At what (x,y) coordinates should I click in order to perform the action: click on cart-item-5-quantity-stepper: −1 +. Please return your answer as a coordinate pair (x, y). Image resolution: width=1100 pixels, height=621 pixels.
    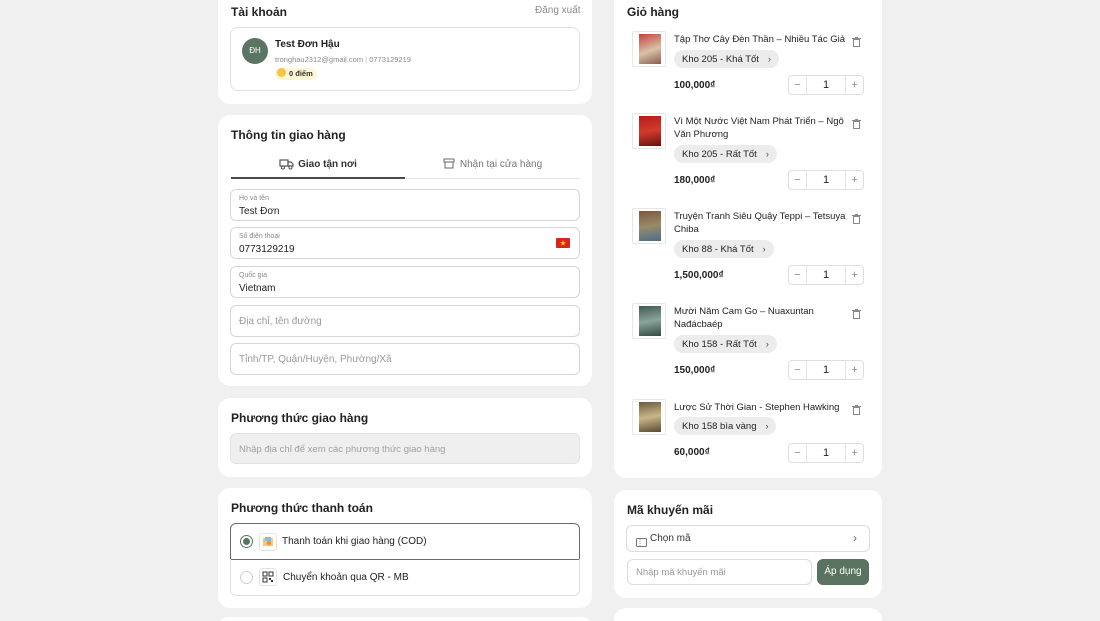
    Looking at the image, I should click on (826, 453).